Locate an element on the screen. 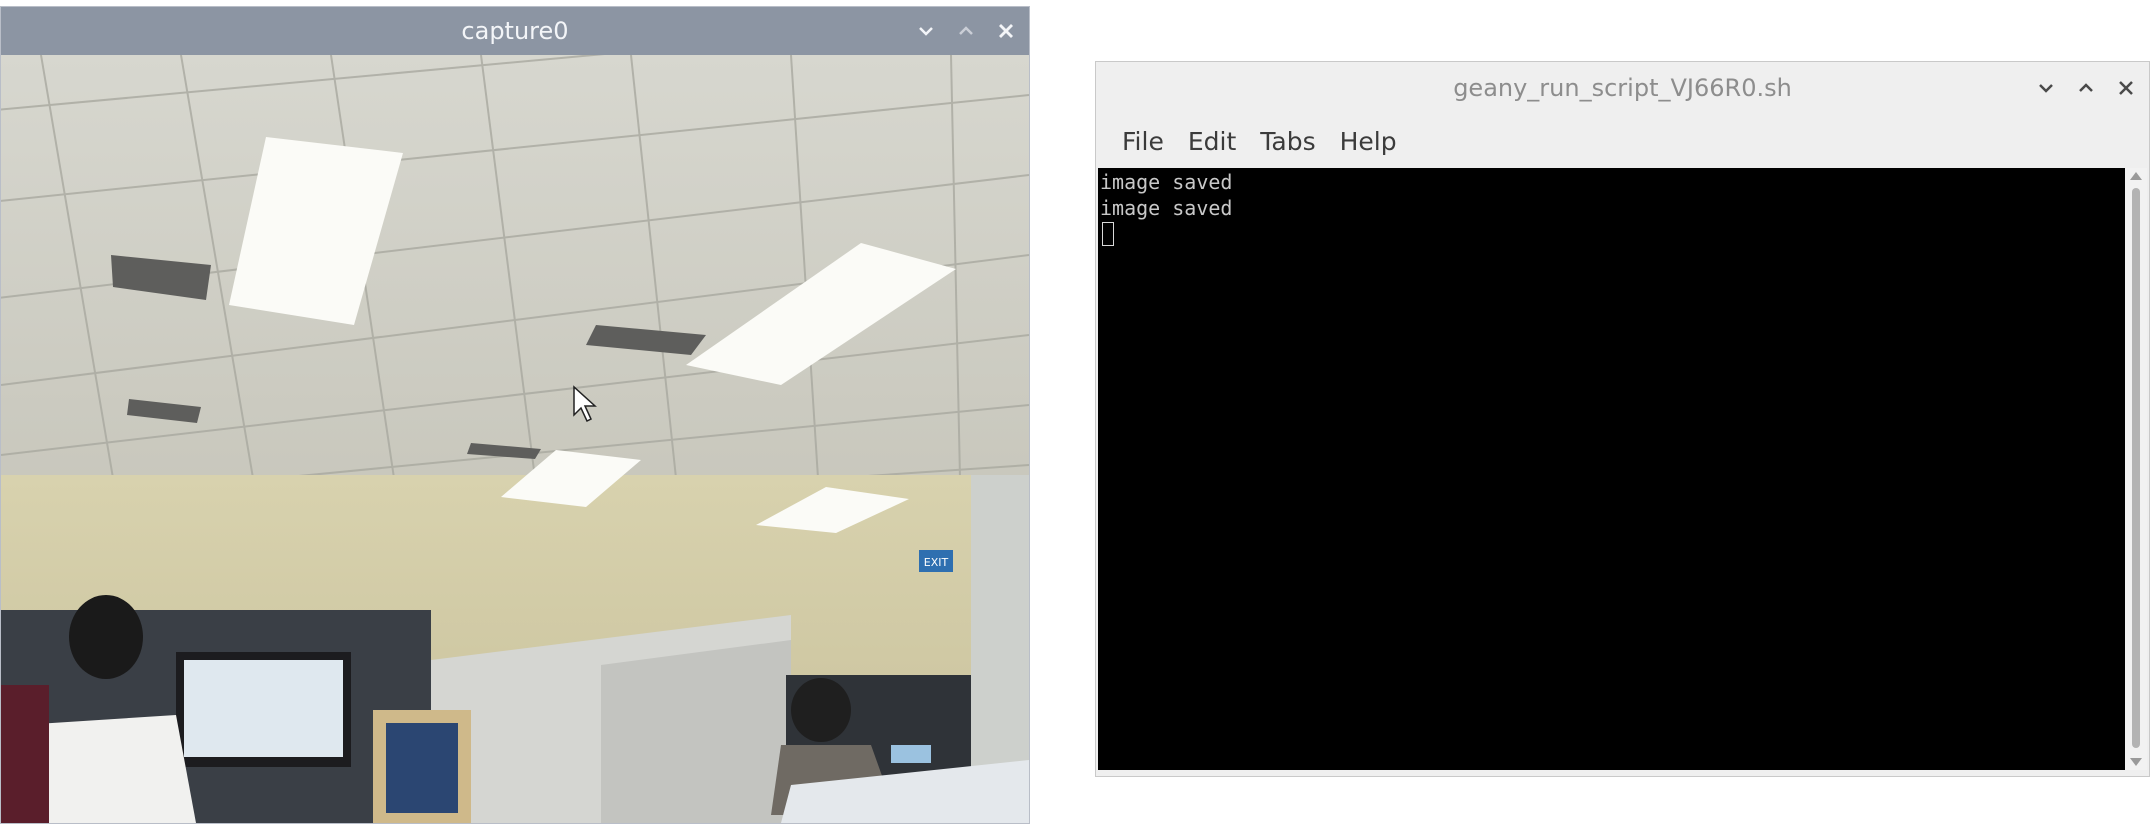 The image size is (2152, 826). terminal-window-controls is located at coordinates (2086, 88).